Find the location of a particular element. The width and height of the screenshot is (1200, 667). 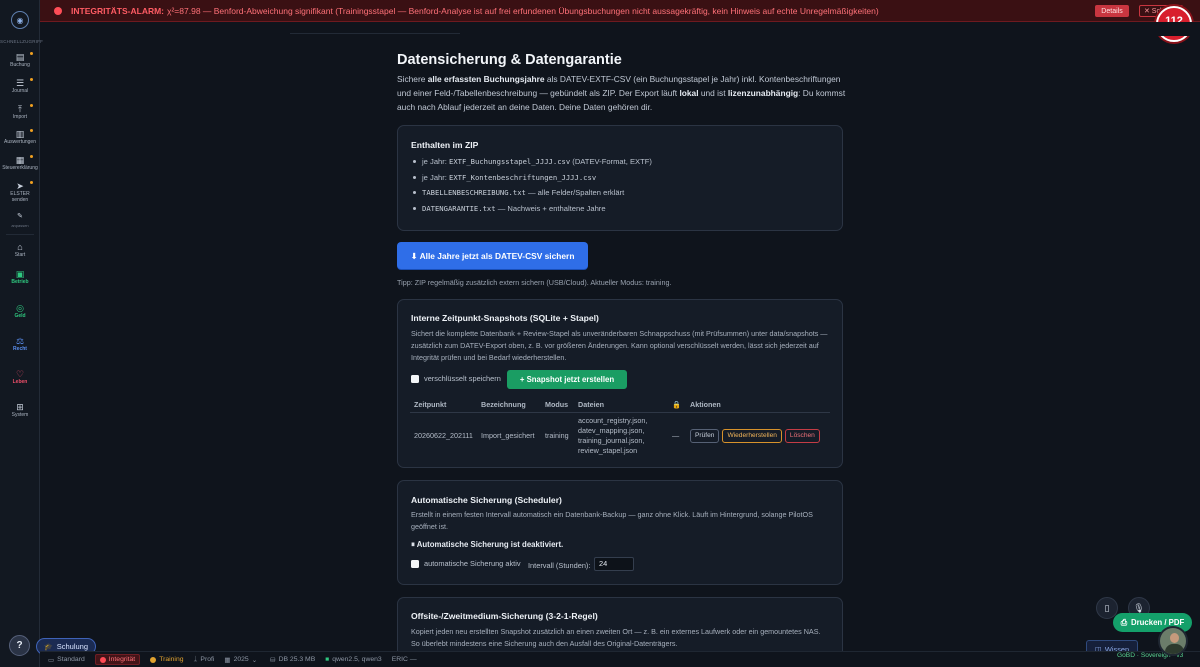

scale-icon: ⚖ is located at coordinates (20, 341).